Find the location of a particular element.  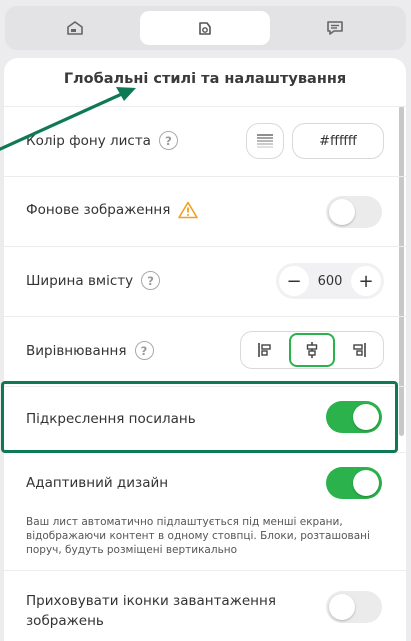

color-swatch-button is located at coordinates (265, 141).